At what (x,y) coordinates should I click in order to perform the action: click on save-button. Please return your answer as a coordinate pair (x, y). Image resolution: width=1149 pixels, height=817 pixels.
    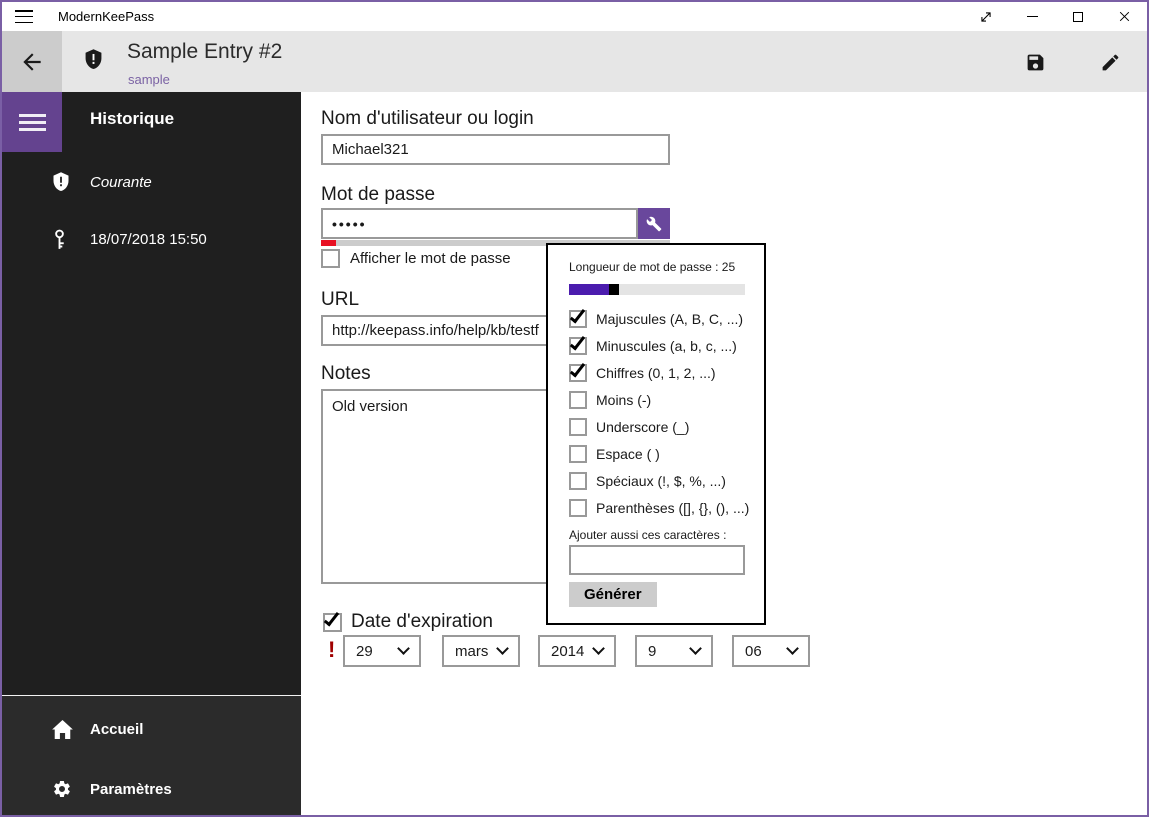
    Looking at the image, I should click on (1035, 62).